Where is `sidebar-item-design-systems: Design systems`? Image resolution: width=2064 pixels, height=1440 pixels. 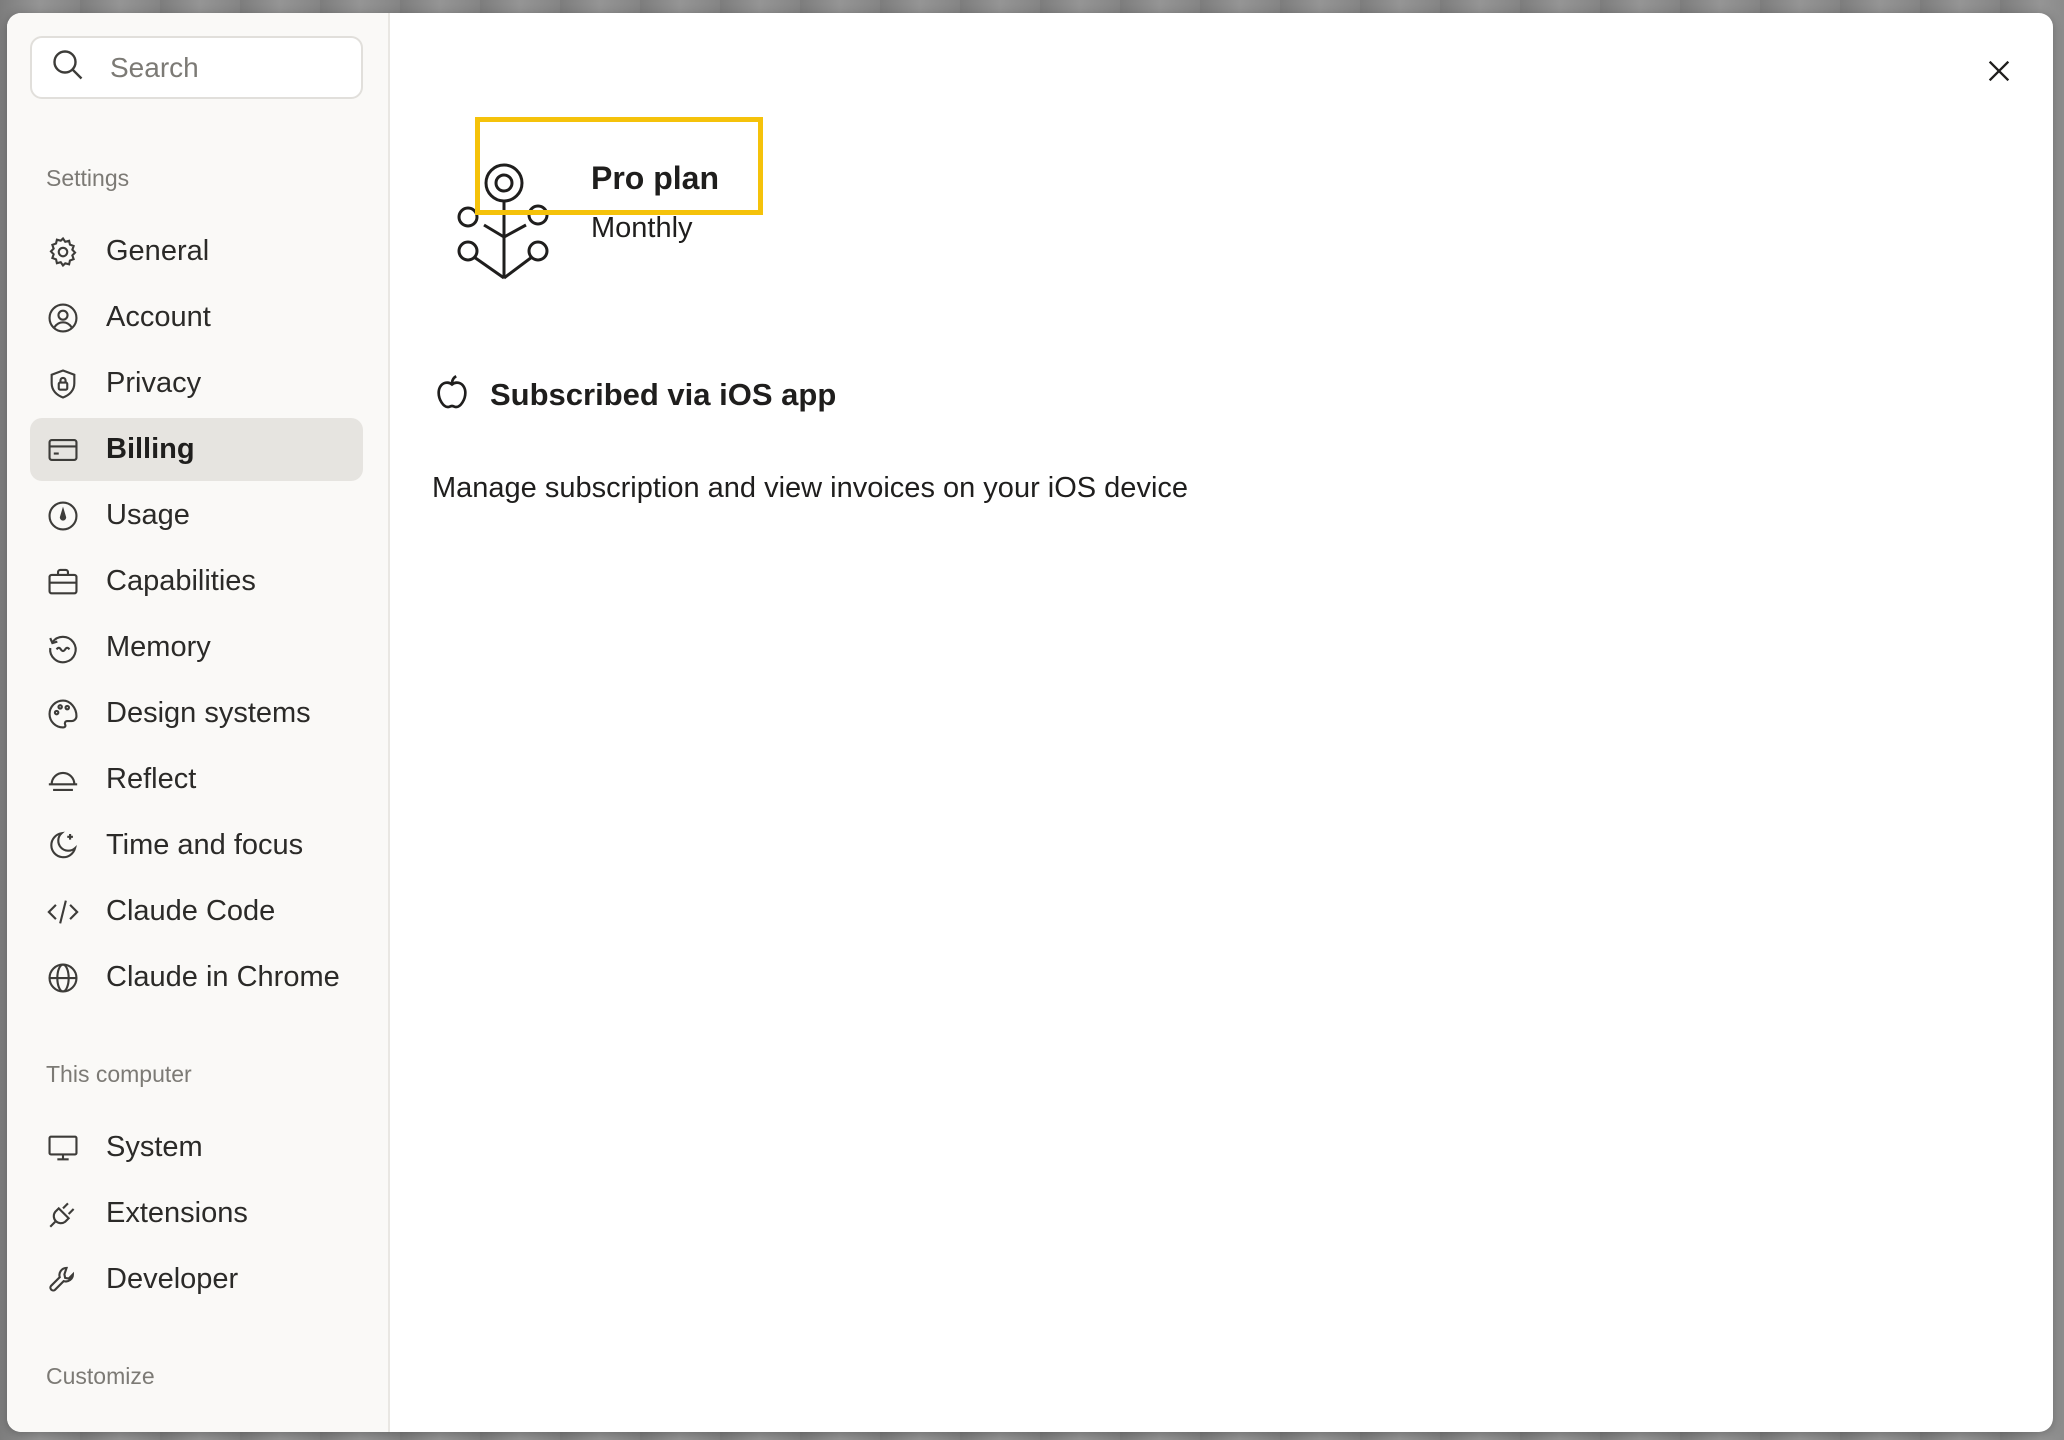
sidebar-item-design-systems: Design systems is located at coordinates (196, 713).